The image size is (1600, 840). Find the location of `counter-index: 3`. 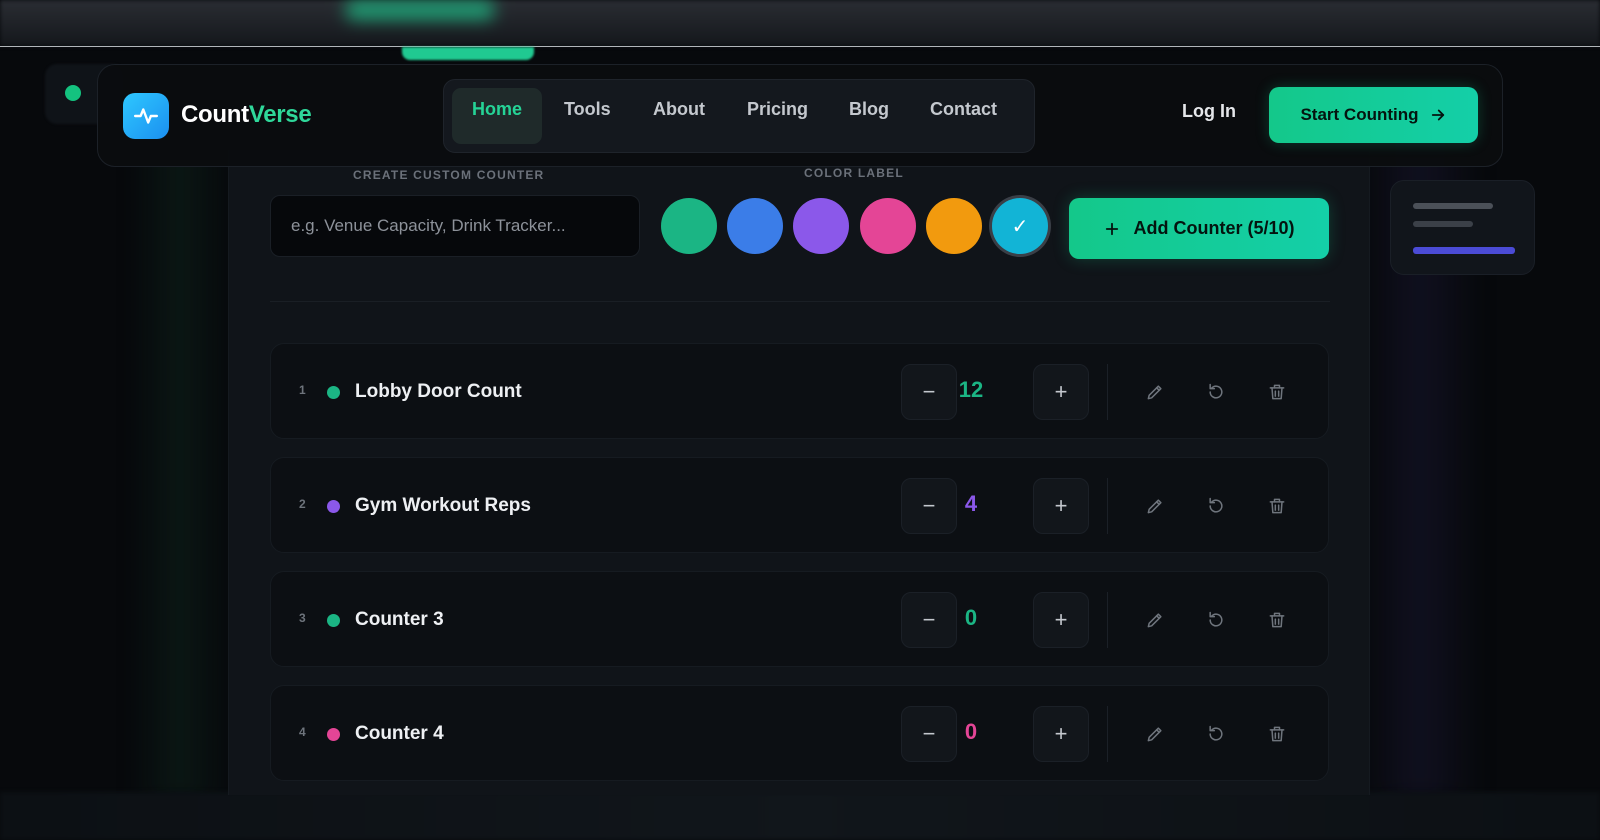

counter-index: 3 is located at coordinates (302, 618).